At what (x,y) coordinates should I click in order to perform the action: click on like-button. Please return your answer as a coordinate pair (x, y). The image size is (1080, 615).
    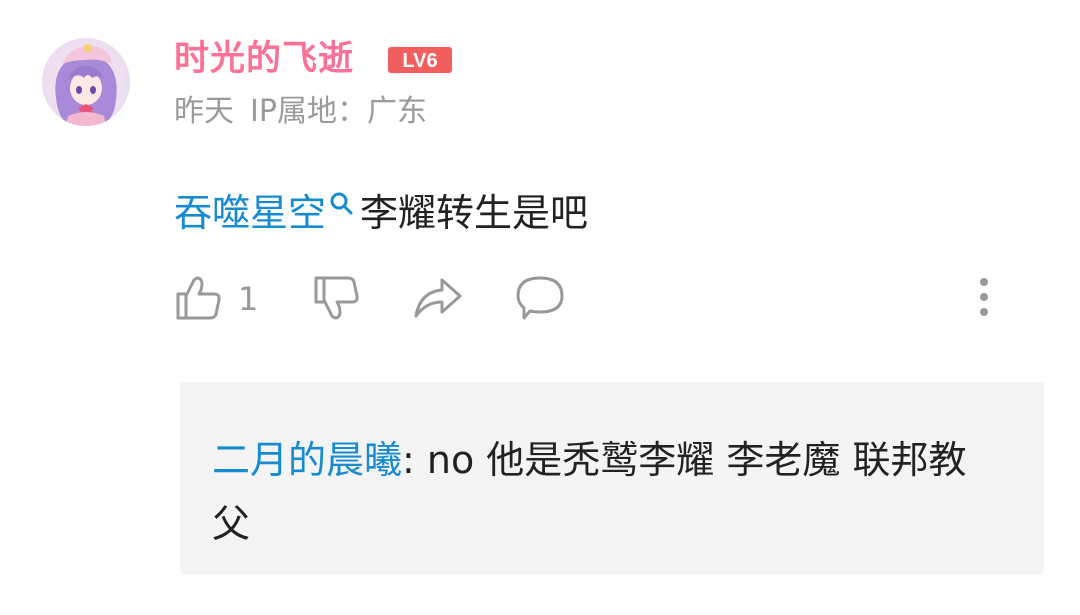
    Looking at the image, I should click on (199, 298).